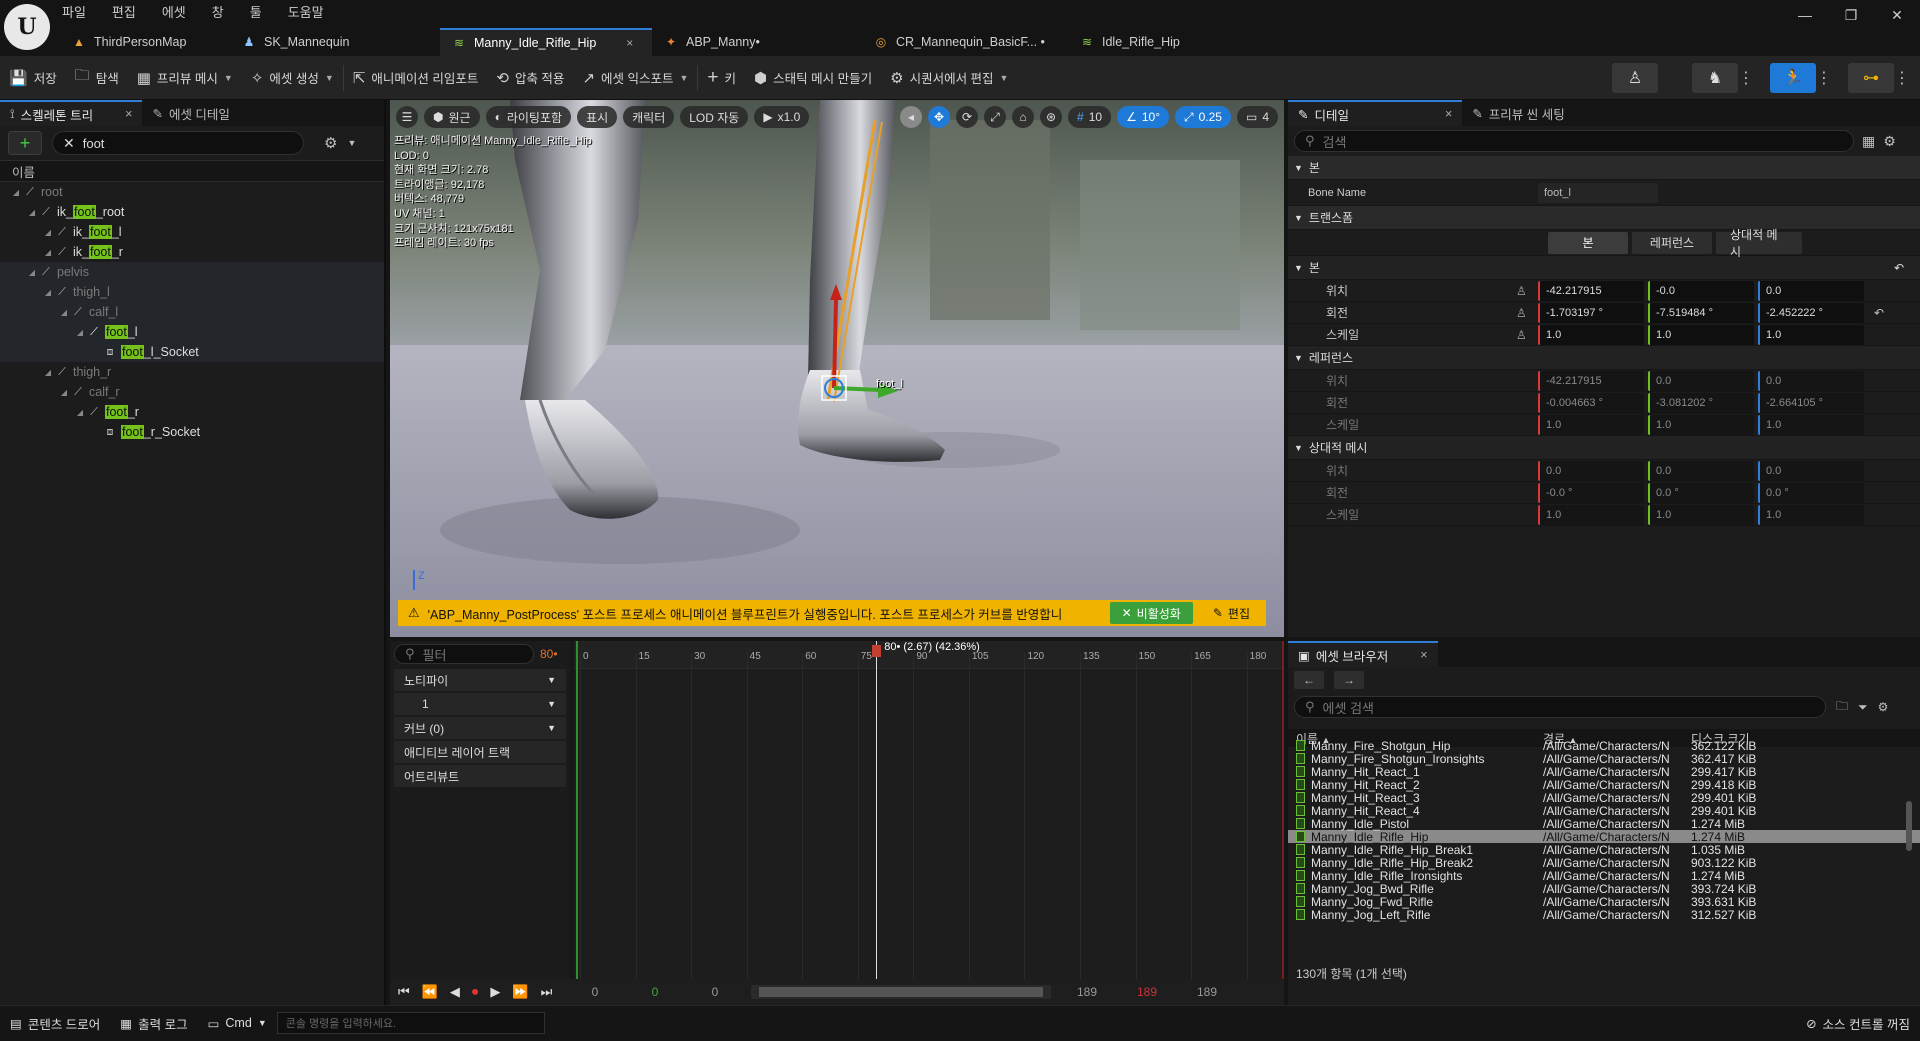 Image resolution: width=1920 pixels, height=1041 pixels. What do you see at coordinates (1151, 613) in the screenshot?
I see `disable-postprocess-button: ✕ 비활성화` at bounding box center [1151, 613].